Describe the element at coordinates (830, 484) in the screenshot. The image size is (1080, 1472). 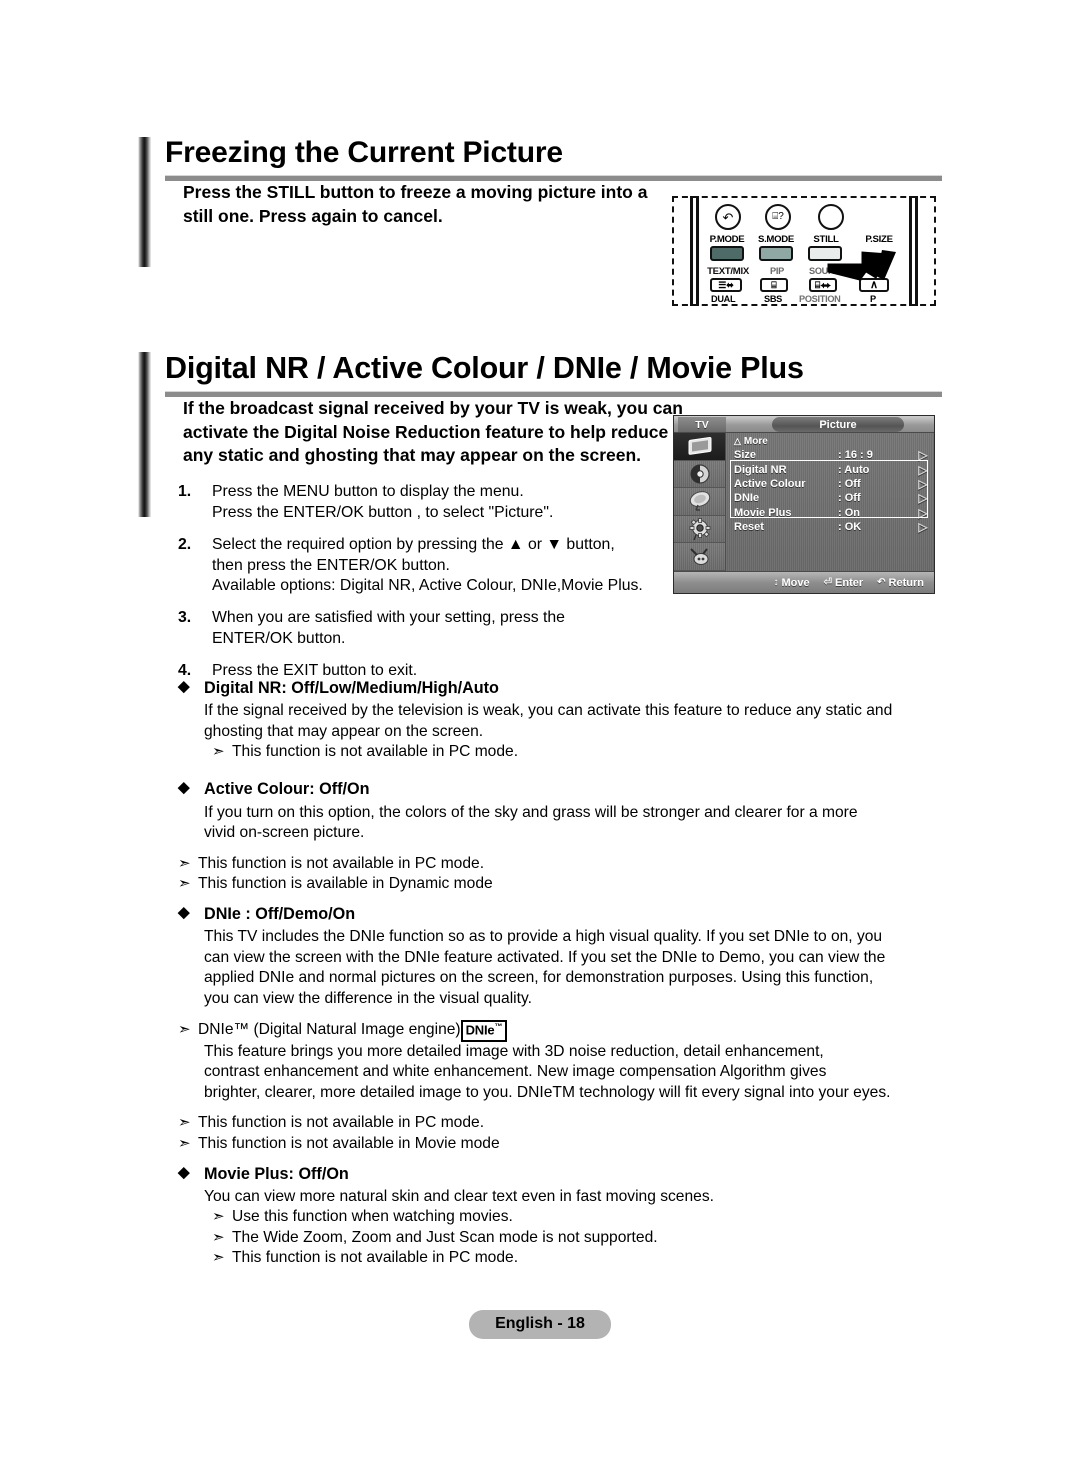
I see `osd-row-active-colour: Active Colour : Off ▷` at that location.